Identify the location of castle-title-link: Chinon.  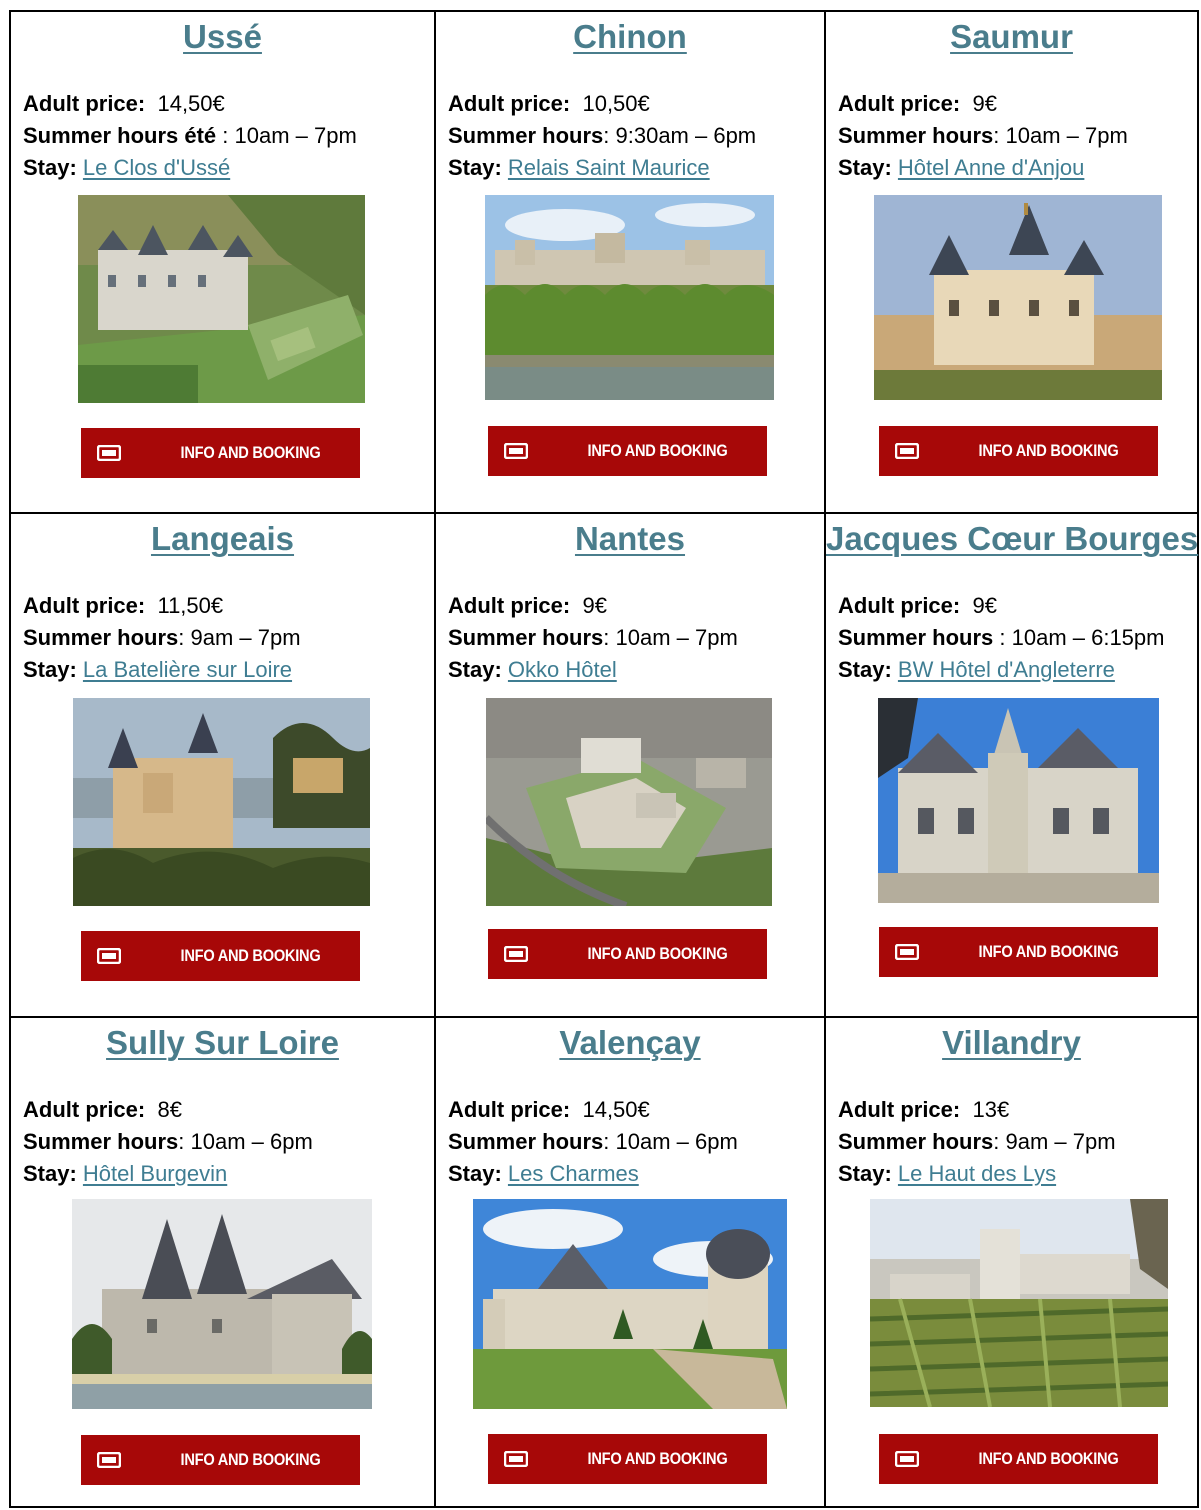
(630, 37).